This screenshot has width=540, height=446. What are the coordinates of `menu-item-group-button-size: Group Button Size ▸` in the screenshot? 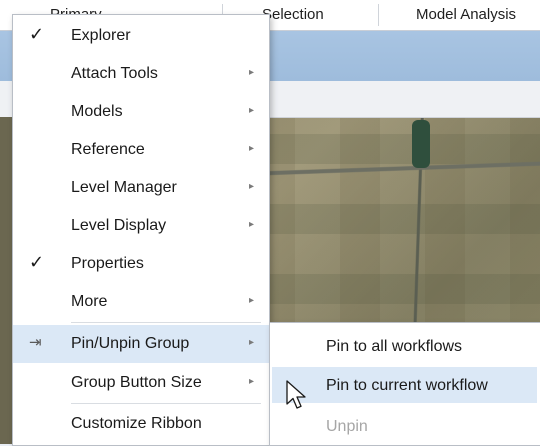 It's located at (141, 383).